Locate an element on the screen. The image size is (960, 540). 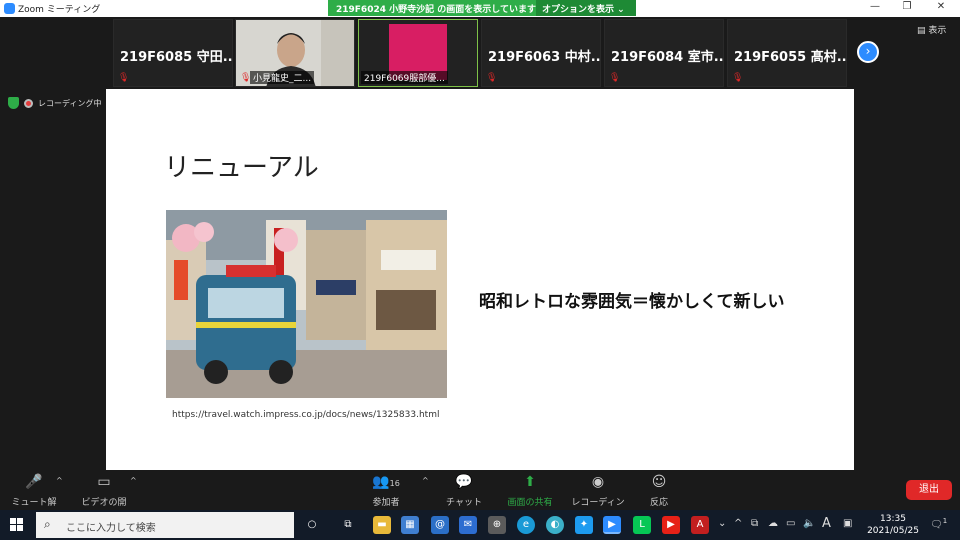
taskbar-search: ⌕ ここに入力して検索 is located at coordinates (165, 525).